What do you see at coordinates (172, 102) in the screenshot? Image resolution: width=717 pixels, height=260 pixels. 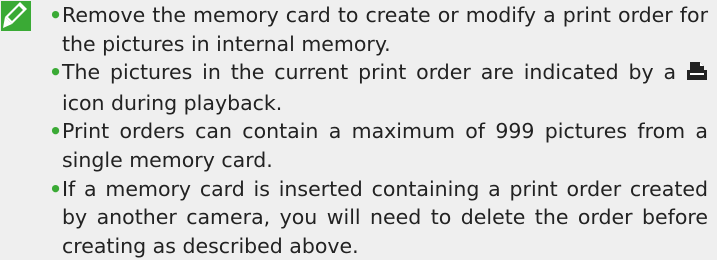 I see `note-text-after-icon: icon during playback.` at bounding box center [172, 102].